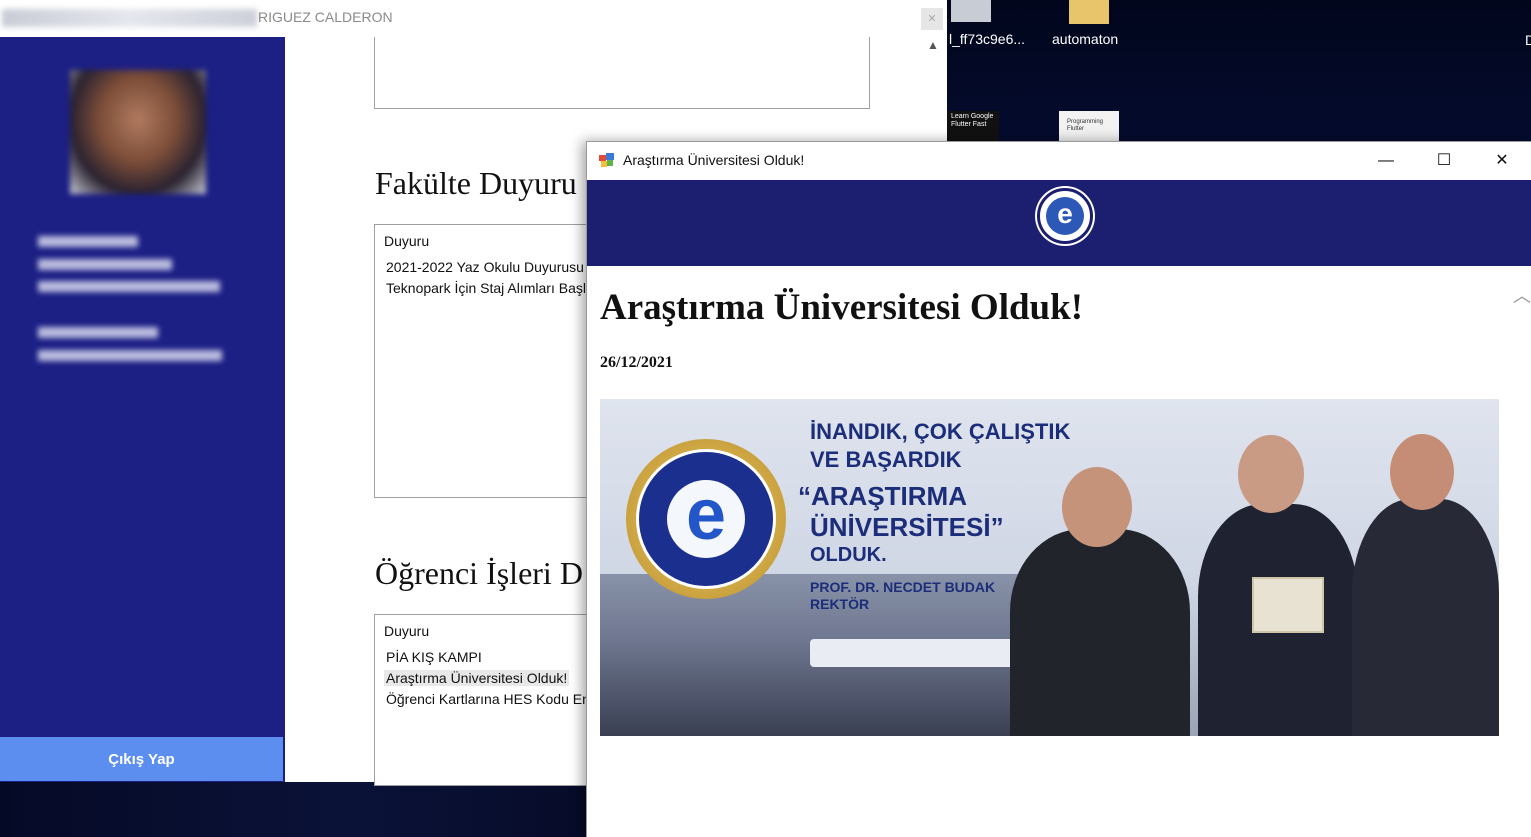 The height and width of the screenshot is (837, 1531). What do you see at coordinates (848, 555) in the screenshot?
I see `banner-line-3: OLDUK.` at bounding box center [848, 555].